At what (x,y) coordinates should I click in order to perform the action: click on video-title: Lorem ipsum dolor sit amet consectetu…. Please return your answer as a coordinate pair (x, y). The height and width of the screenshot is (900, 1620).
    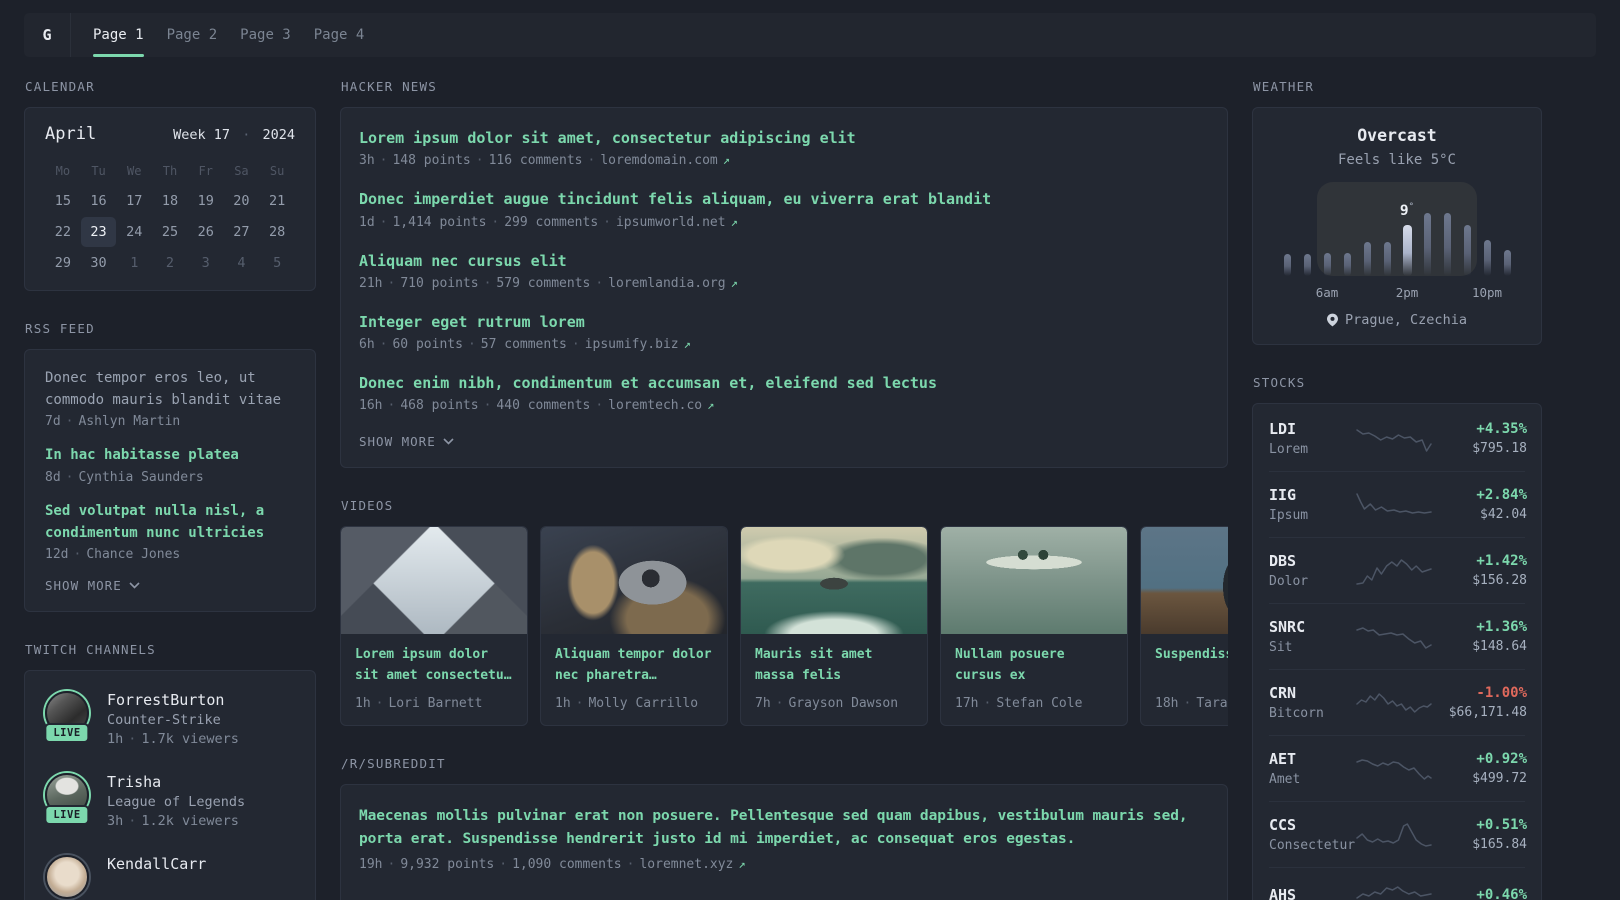
    Looking at the image, I should click on (434, 660).